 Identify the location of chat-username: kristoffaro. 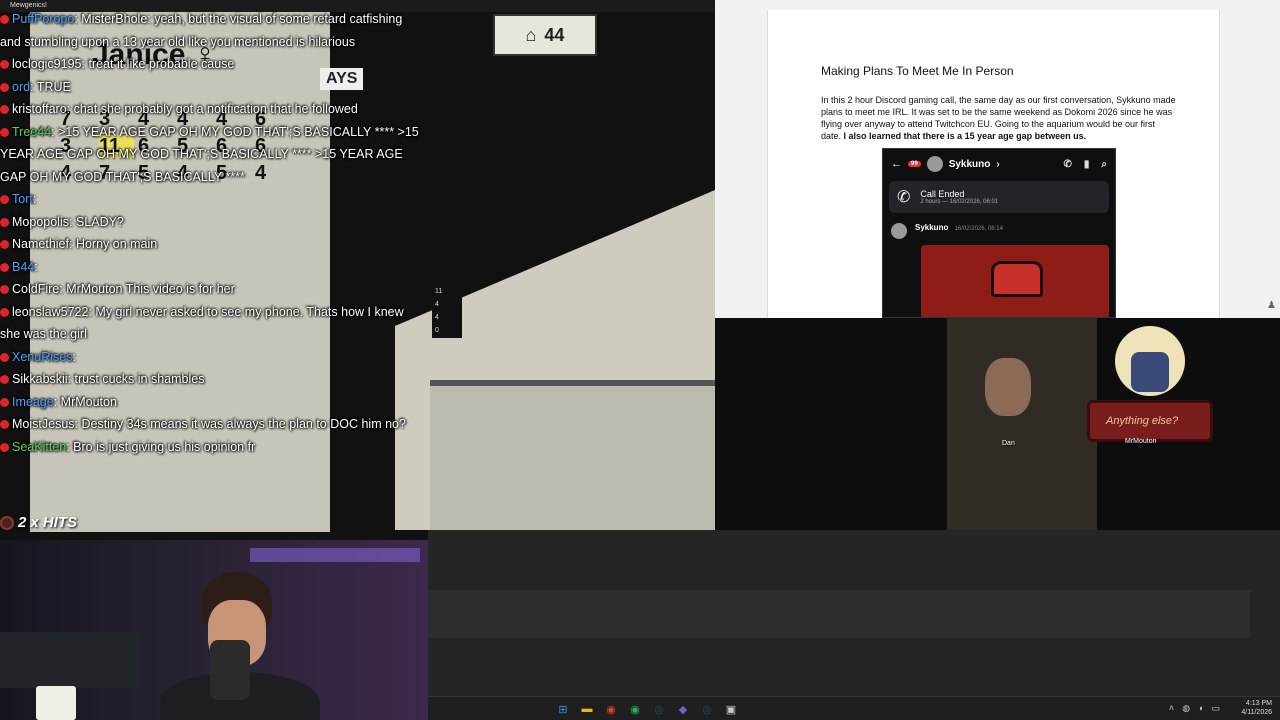
(39, 109).